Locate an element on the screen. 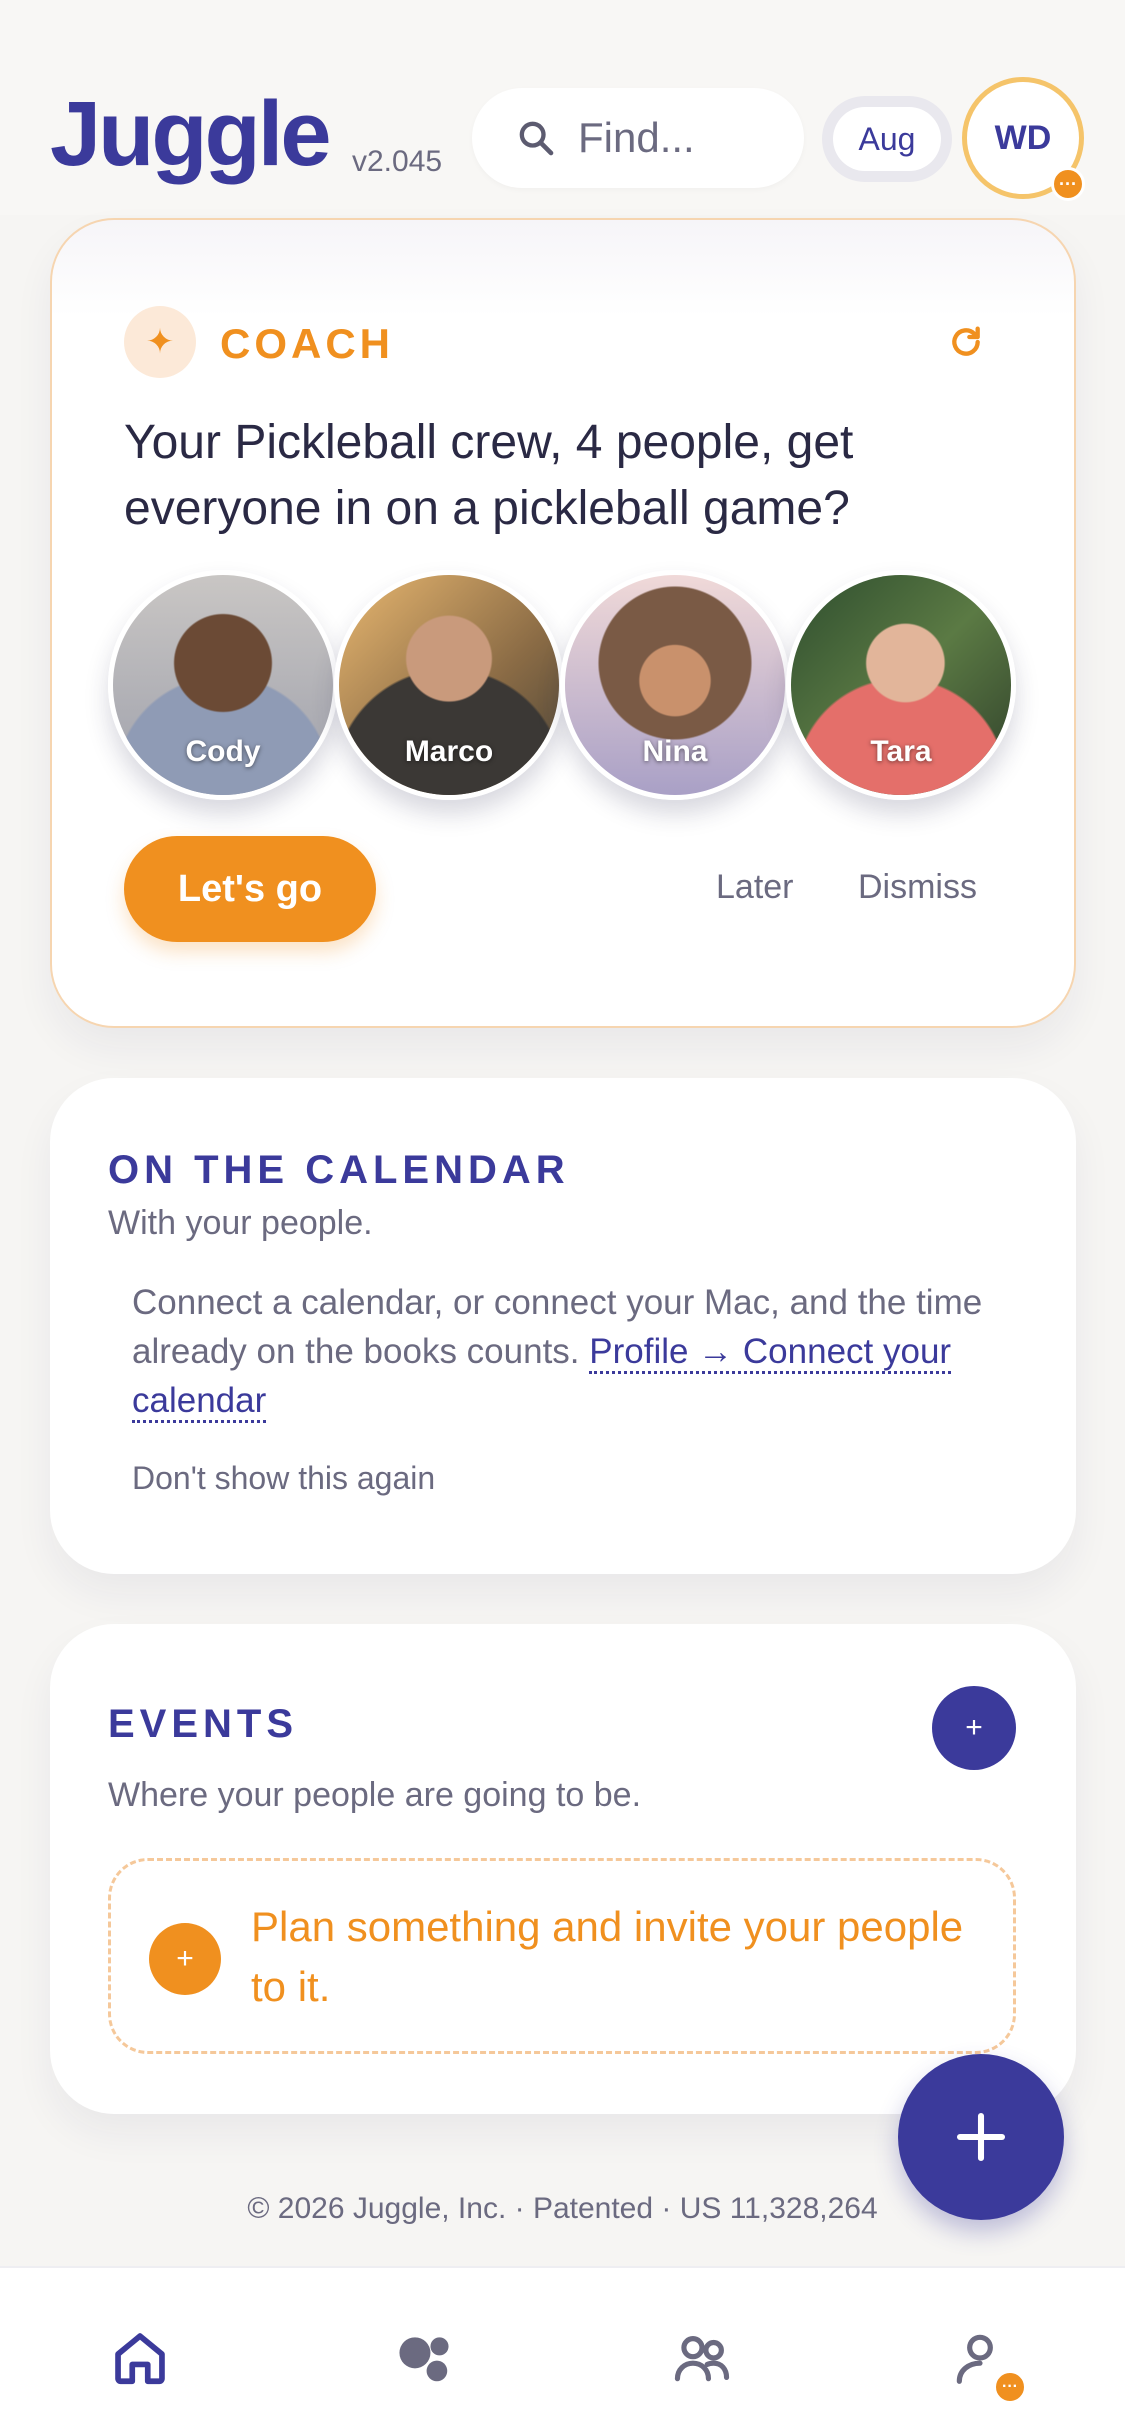 The width and height of the screenshot is (1125, 2436). month-label: Aug is located at coordinates (887, 139).